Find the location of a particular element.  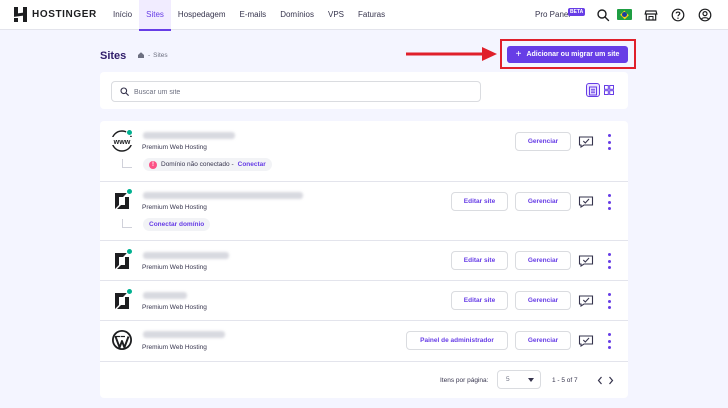

grid-view-button is located at coordinates (609, 90).